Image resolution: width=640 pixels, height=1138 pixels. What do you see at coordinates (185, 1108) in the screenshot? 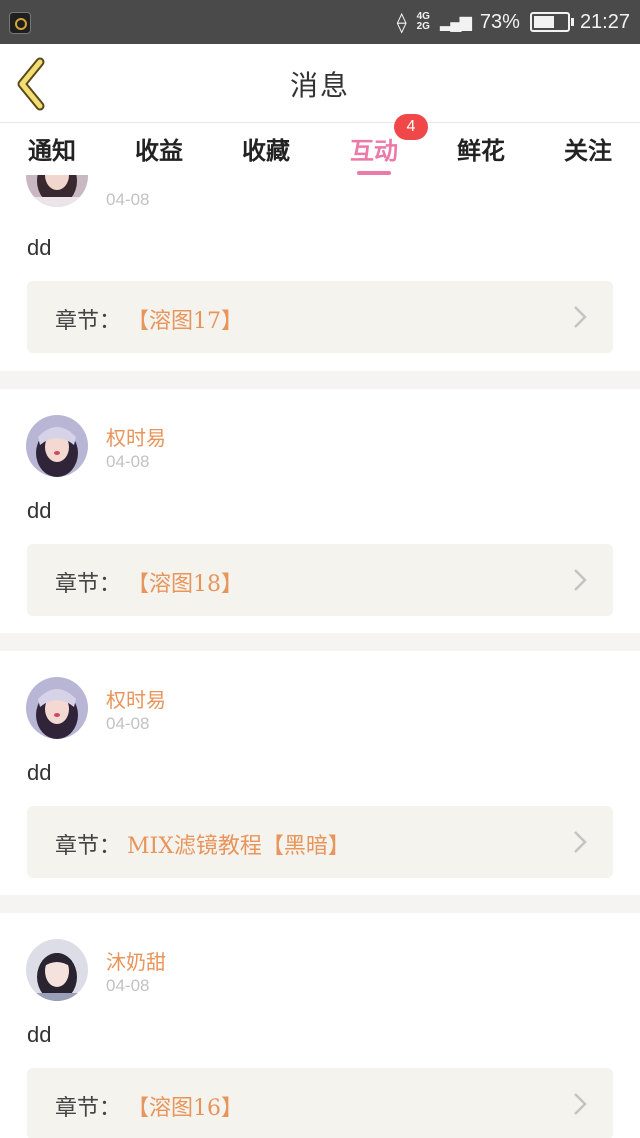
I see `chapter-title: 【溶图16】` at bounding box center [185, 1108].